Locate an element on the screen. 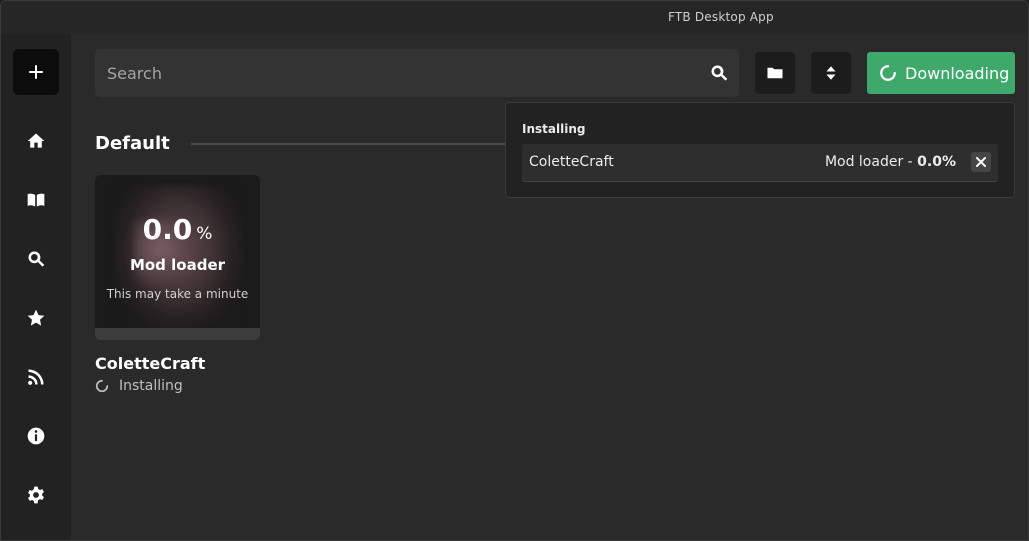 This screenshot has width=1029, height=541. section-title: Default is located at coordinates (132, 143).